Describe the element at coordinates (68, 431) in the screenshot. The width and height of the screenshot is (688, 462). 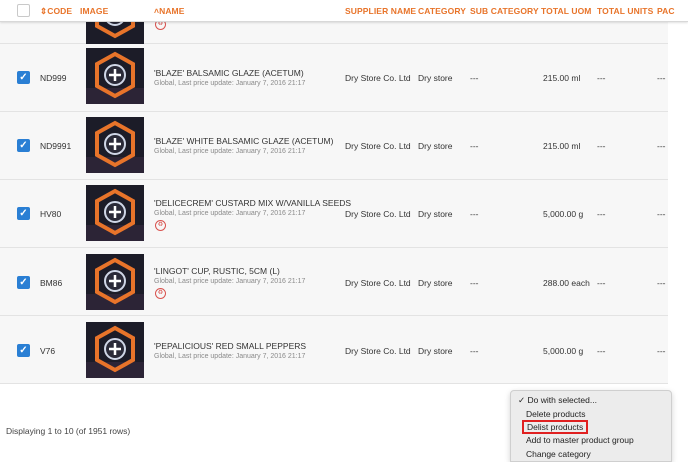
I see `pagination-info: Displaying 1 to 10 (of 1951 rows)` at that location.